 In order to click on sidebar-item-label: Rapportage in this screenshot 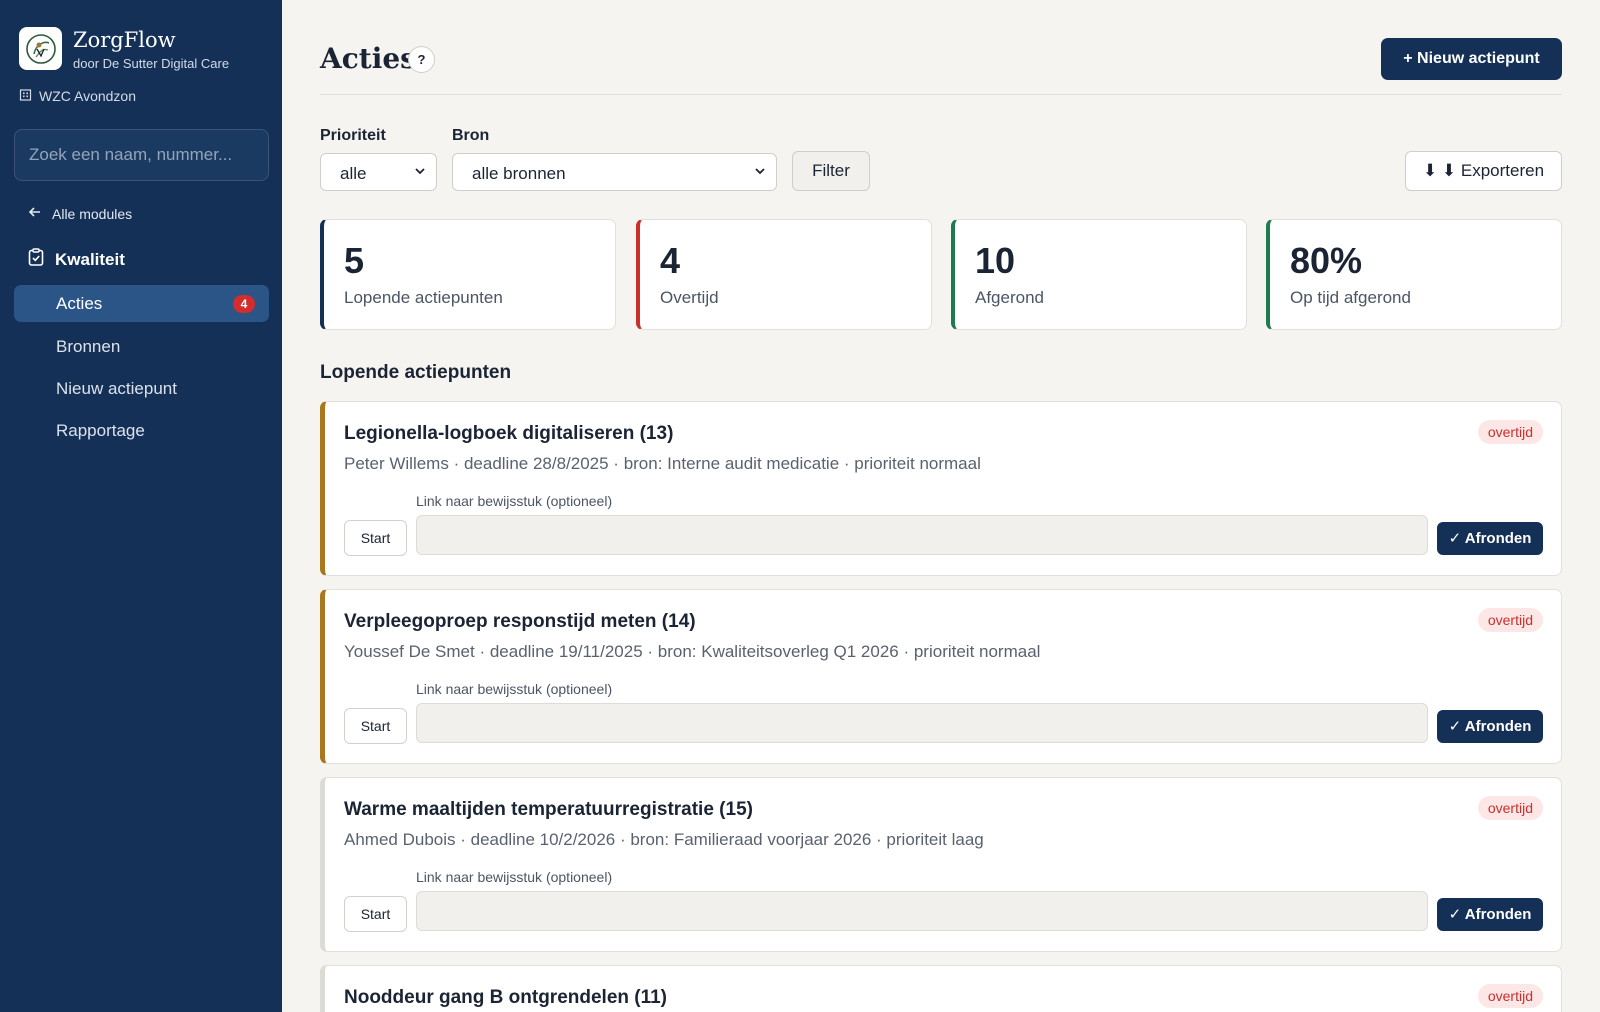, I will do `click(100, 430)`.